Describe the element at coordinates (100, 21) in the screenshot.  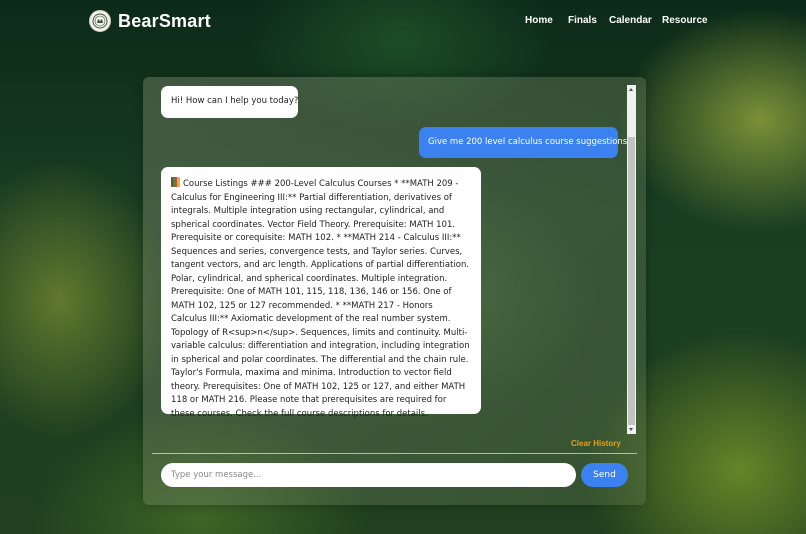
I see `seal-logo-icon` at that location.